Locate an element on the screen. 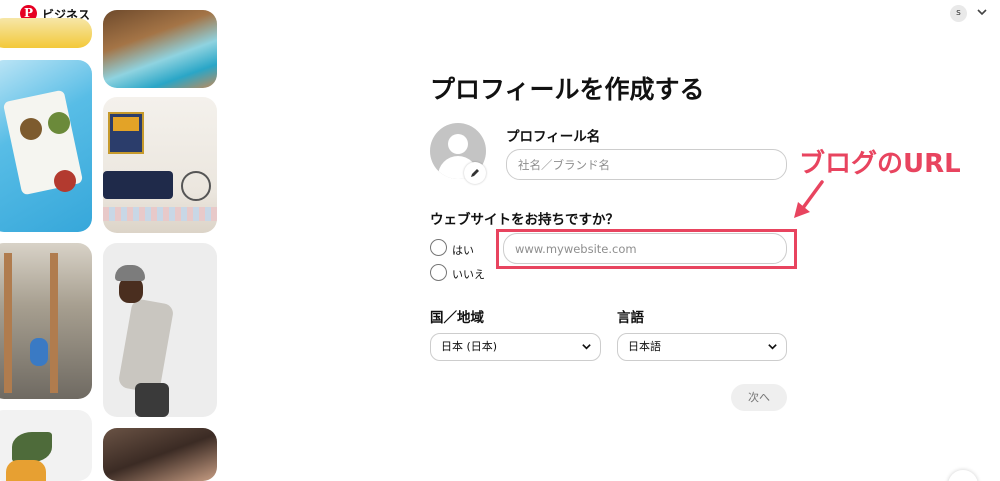  radio-no is located at coordinates (438, 272).